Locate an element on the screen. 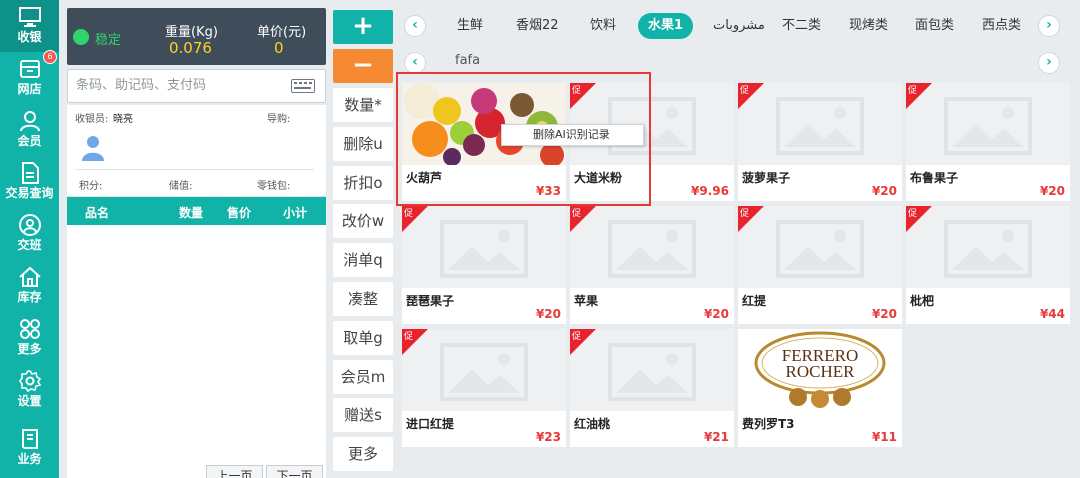 The height and width of the screenshot is (478, 1080). subtract-button: − is located at coordinates (363, 66).